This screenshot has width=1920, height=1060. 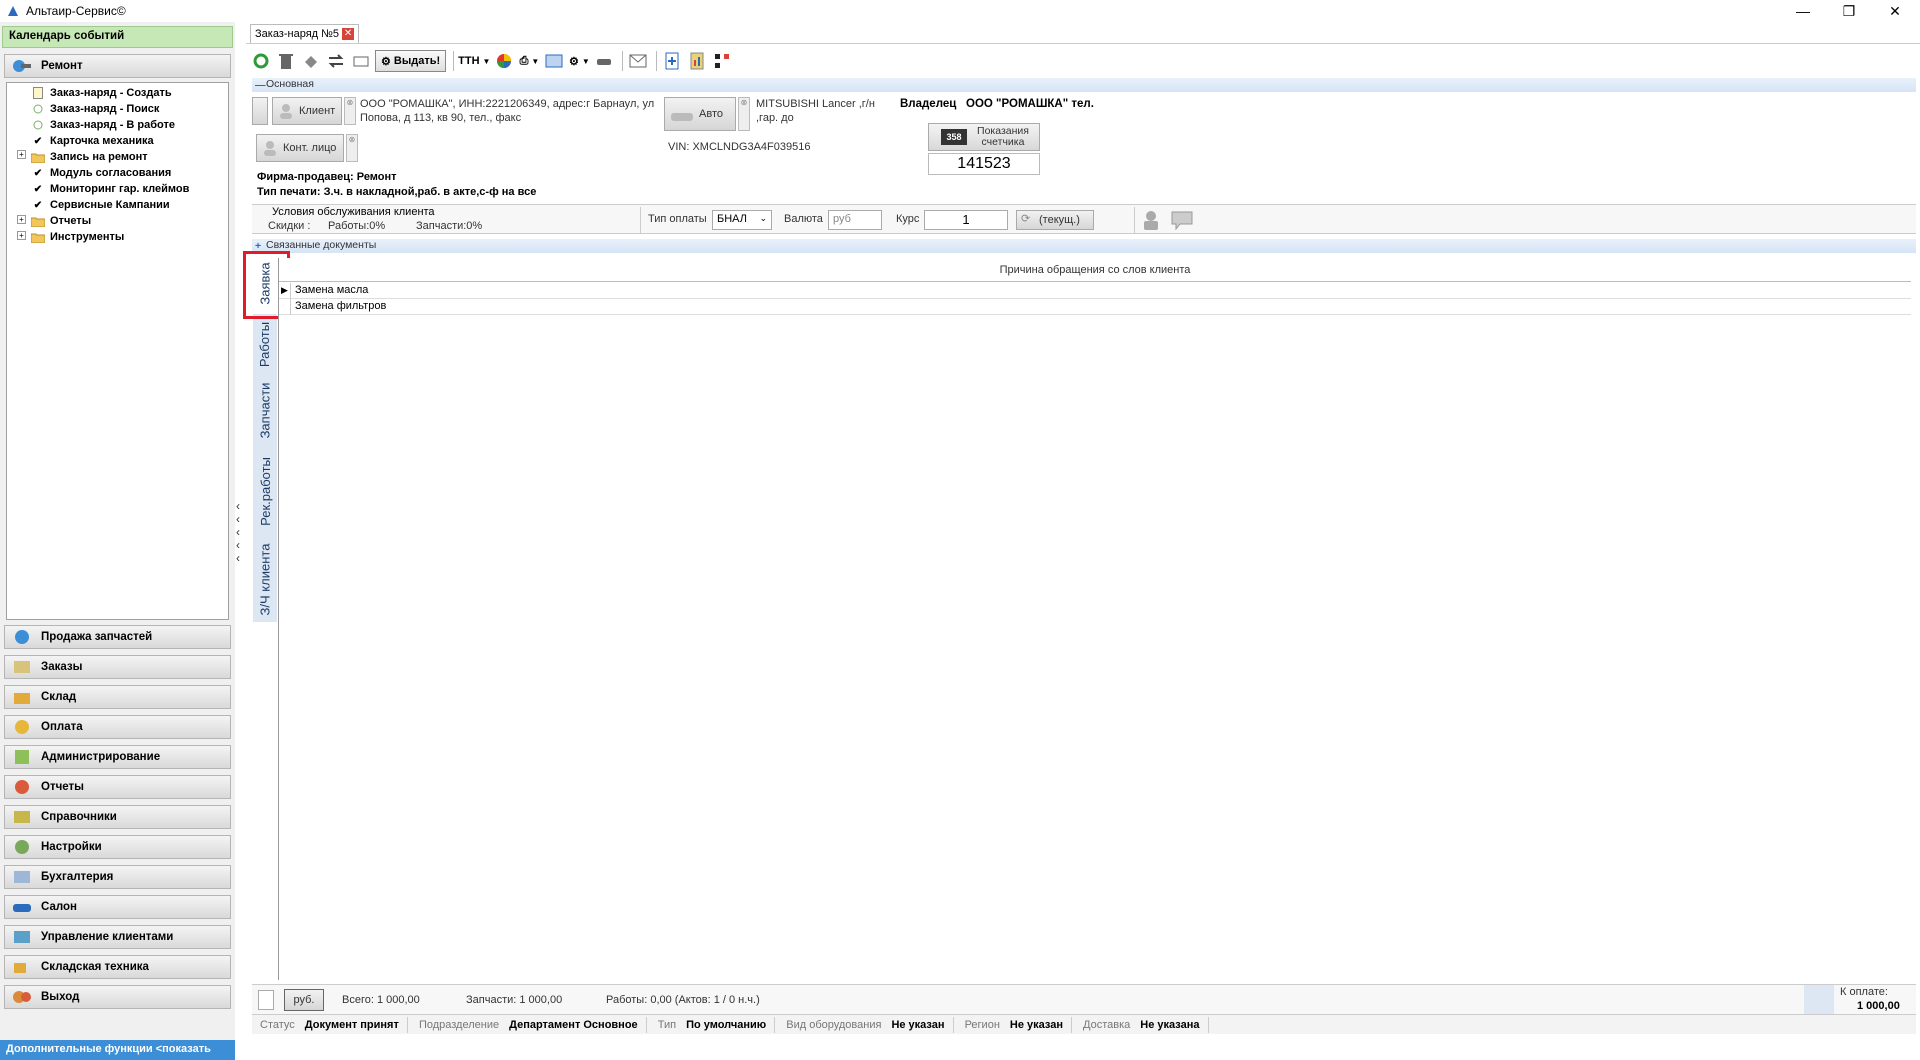 What do you see at coordinates (348, 34) in the screenshot?
I see `close-tab-icon: ✕` at bounding box center [348, 34].